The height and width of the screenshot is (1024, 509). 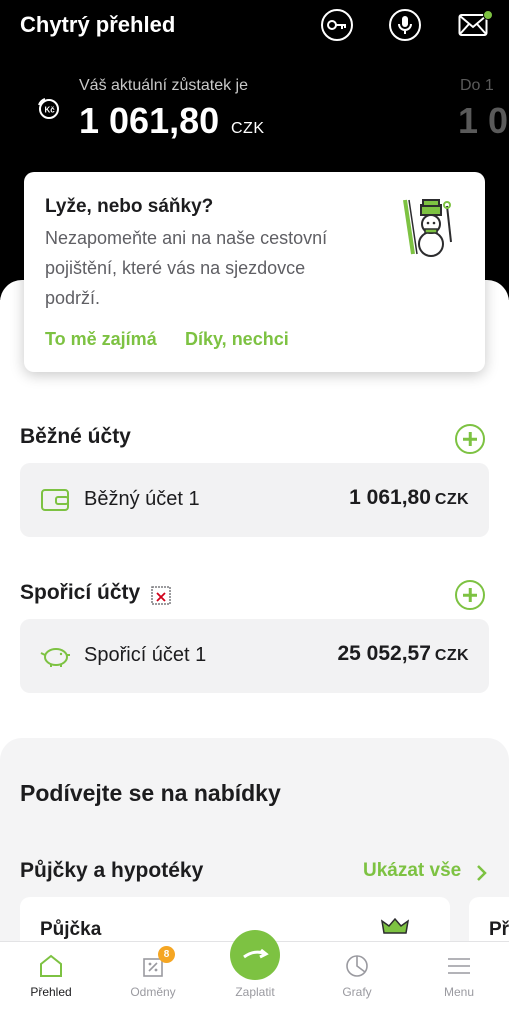 I want to click on piggy-bank-icon, so click(x=55, y=657).